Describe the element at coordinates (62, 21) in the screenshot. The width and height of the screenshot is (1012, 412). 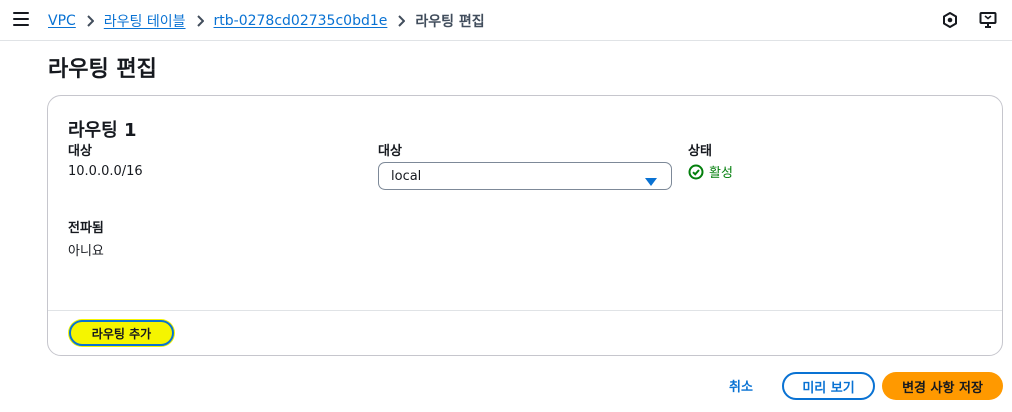
I see `breadcrumb-vpc: VPC` at that location.